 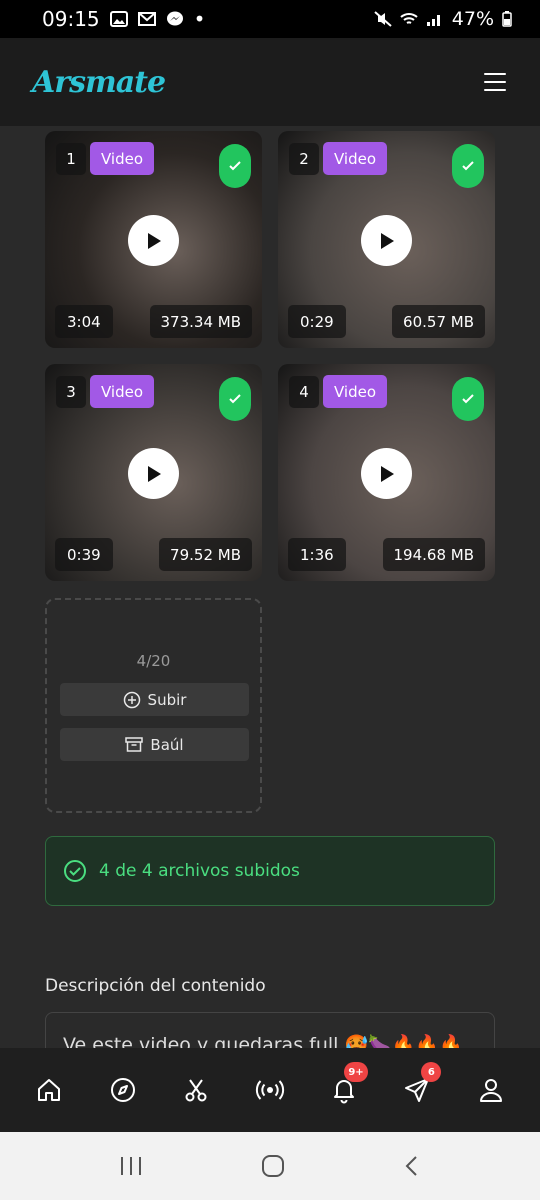 I want to click on messenger-icon, so click(x=174, y=18).